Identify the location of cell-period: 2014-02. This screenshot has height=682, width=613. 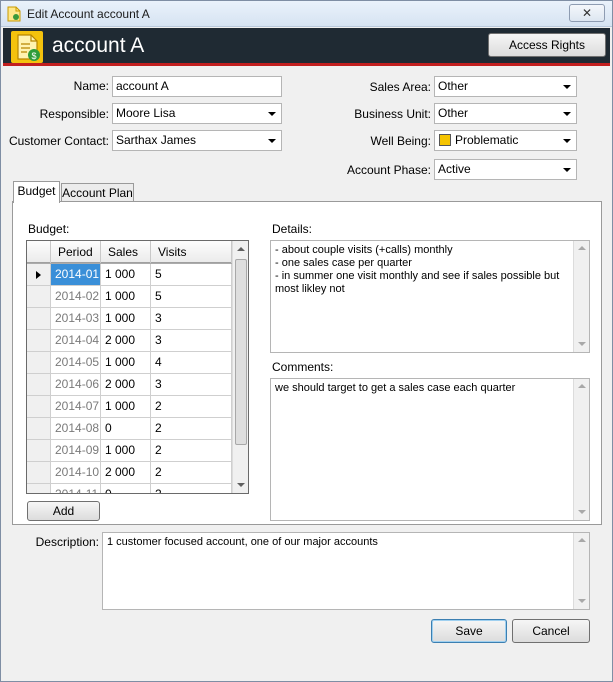
(76, 297).